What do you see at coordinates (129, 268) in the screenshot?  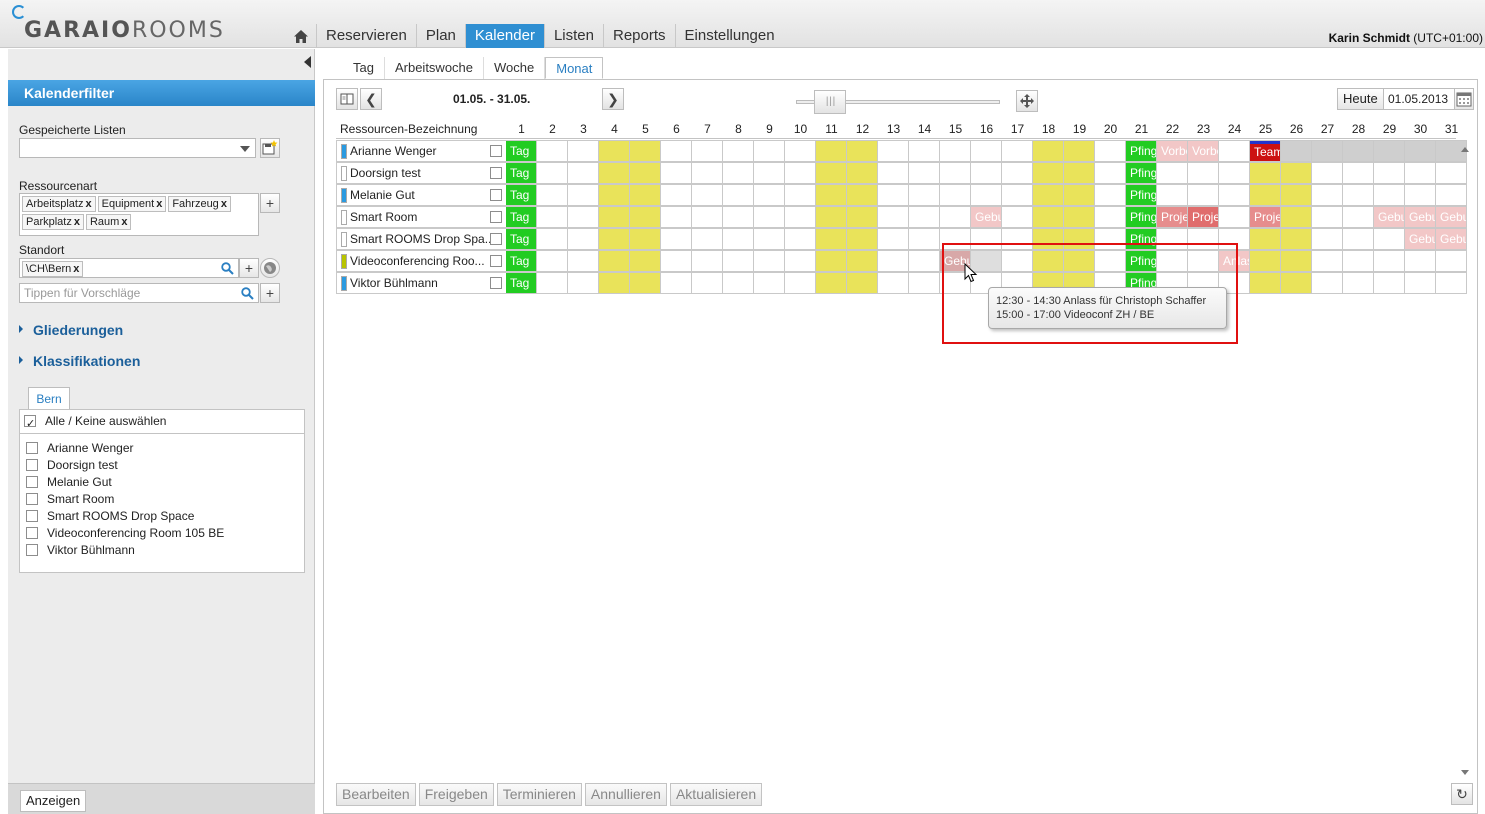 I see `location-input: \CH\Bern x` at bounding box center [129, 268].